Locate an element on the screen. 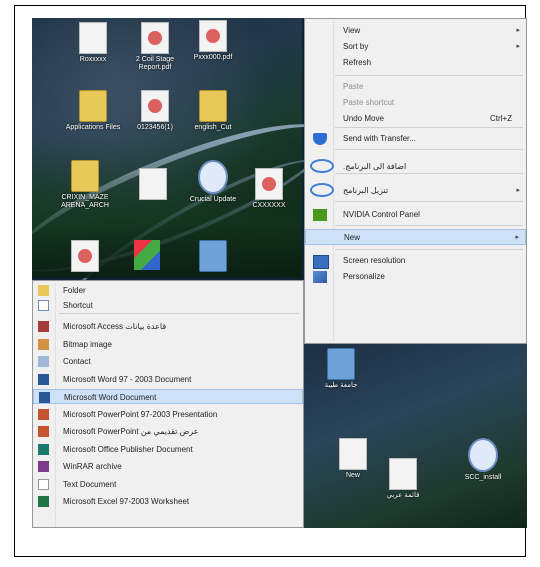 The width and height of the screenshot is (540, 567). file-icon-6: english_Cut is located at coordinates (213, 111).